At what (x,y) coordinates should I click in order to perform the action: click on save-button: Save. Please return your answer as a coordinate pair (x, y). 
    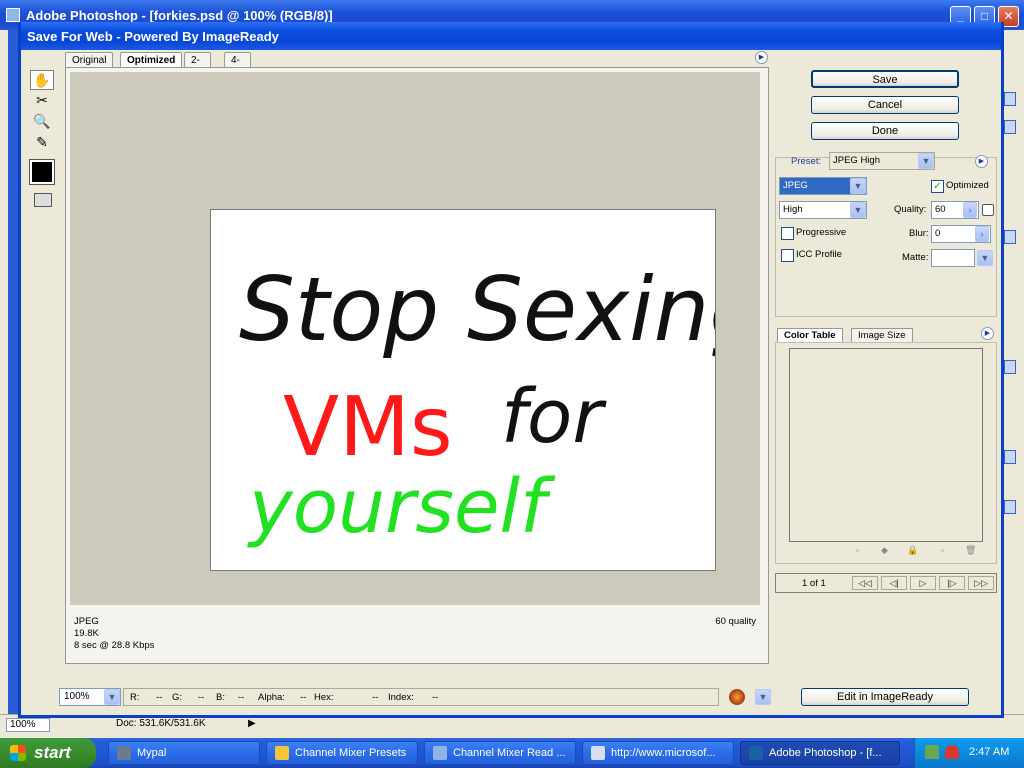
    Looking at the image, I should click on (885, 79).